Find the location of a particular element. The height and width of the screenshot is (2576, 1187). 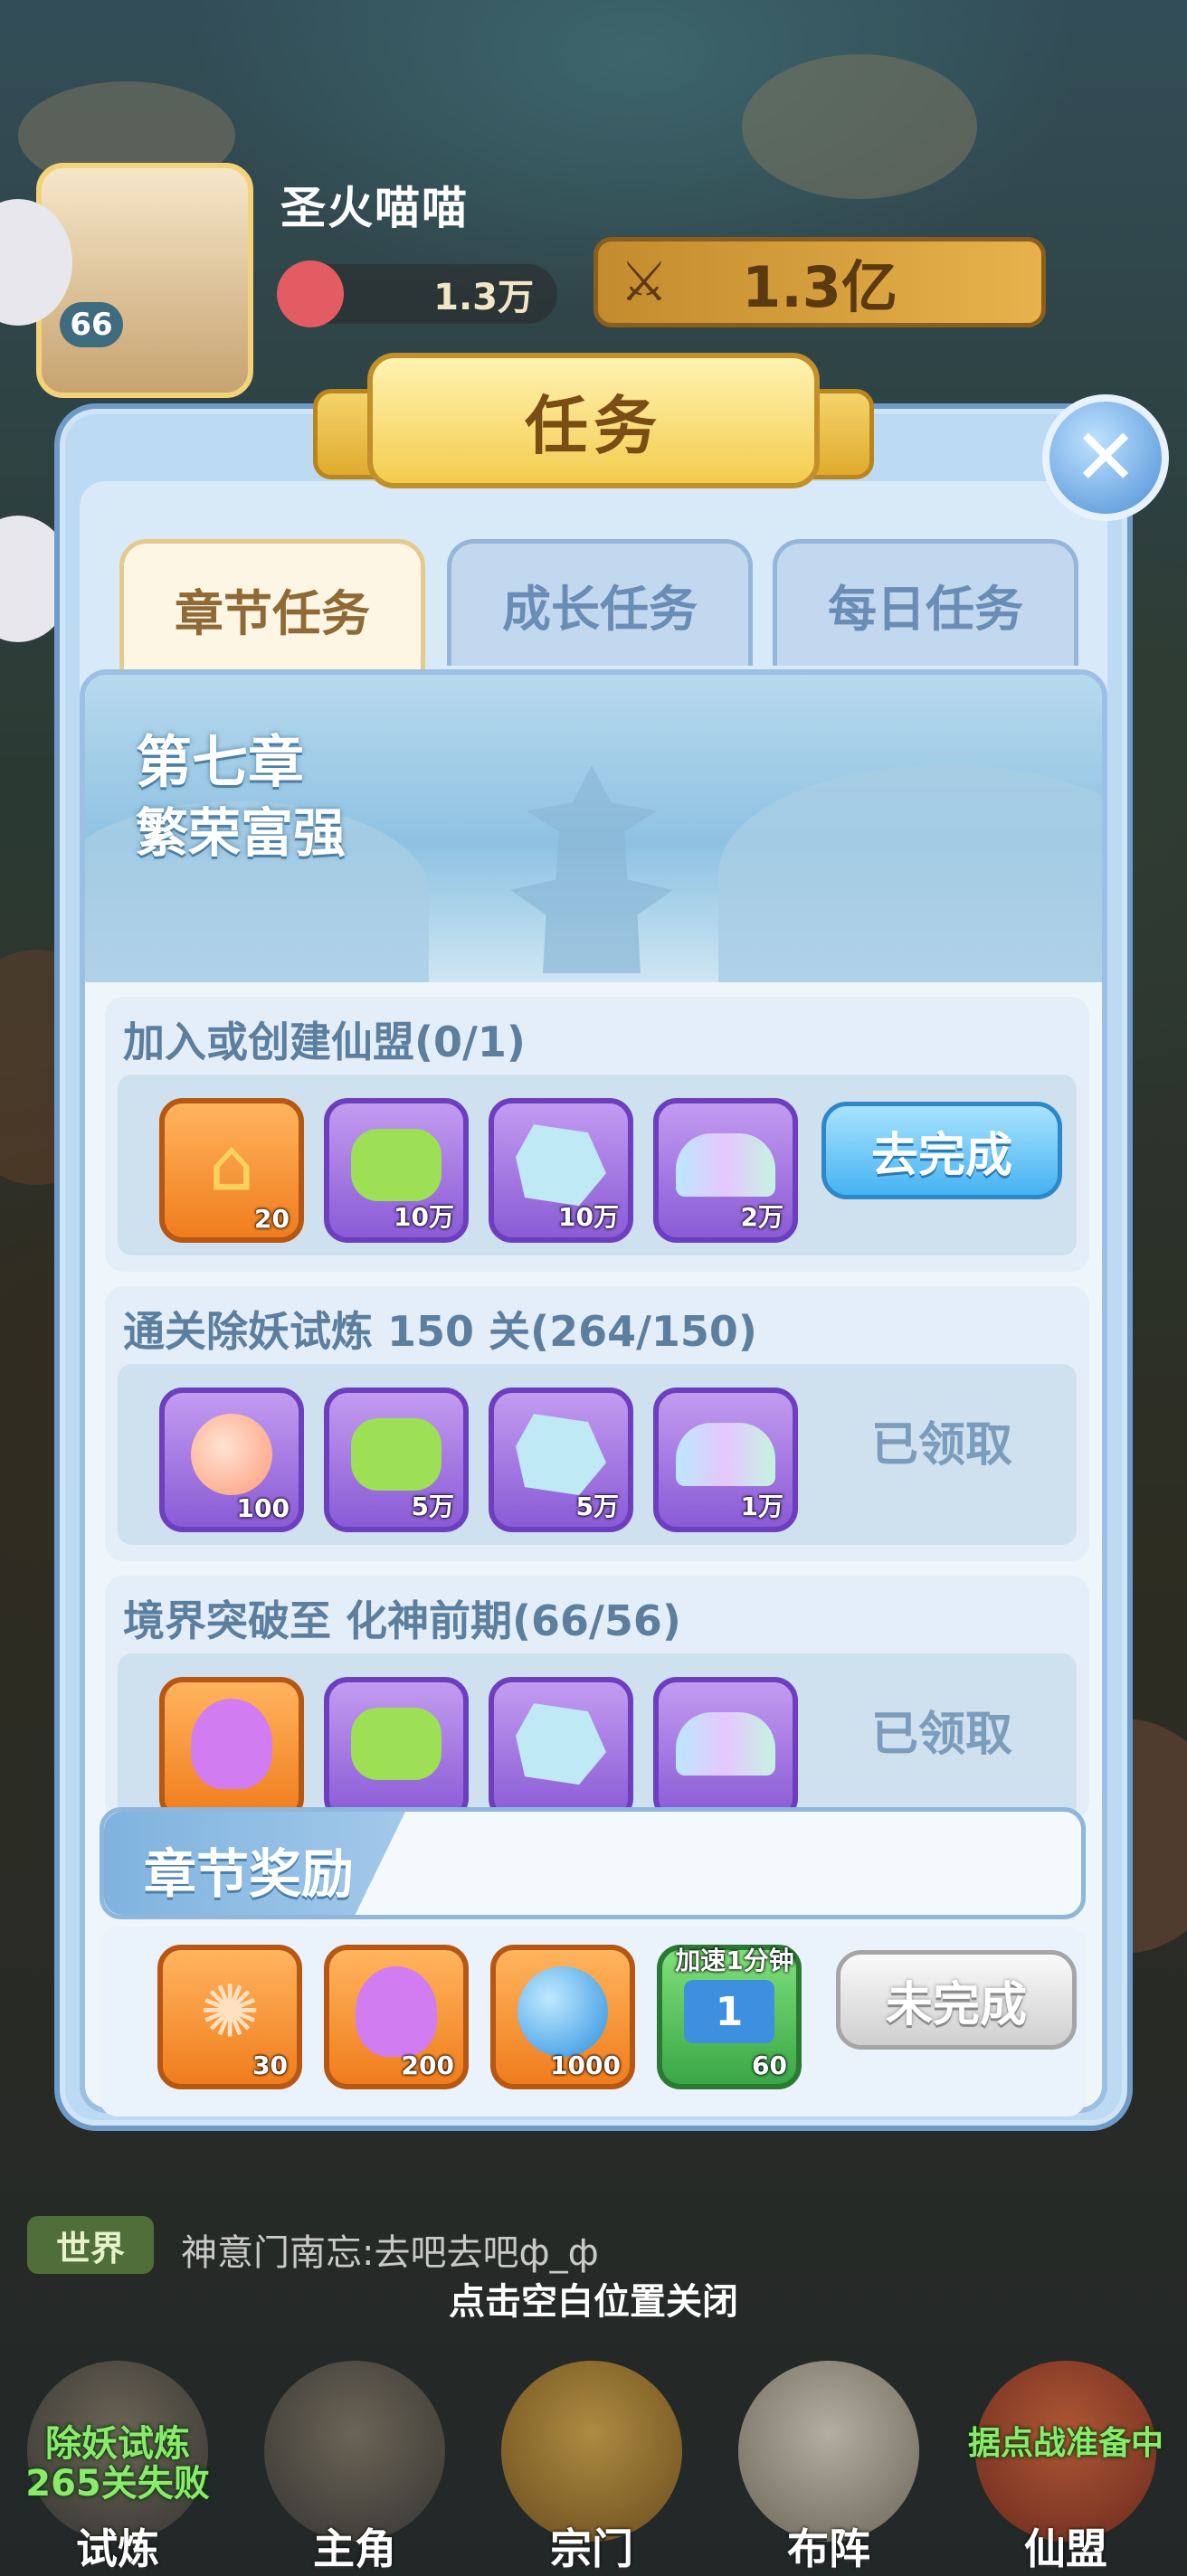

chapter-reward-label: 章节奖励 is located at coordinates (249, 1874).